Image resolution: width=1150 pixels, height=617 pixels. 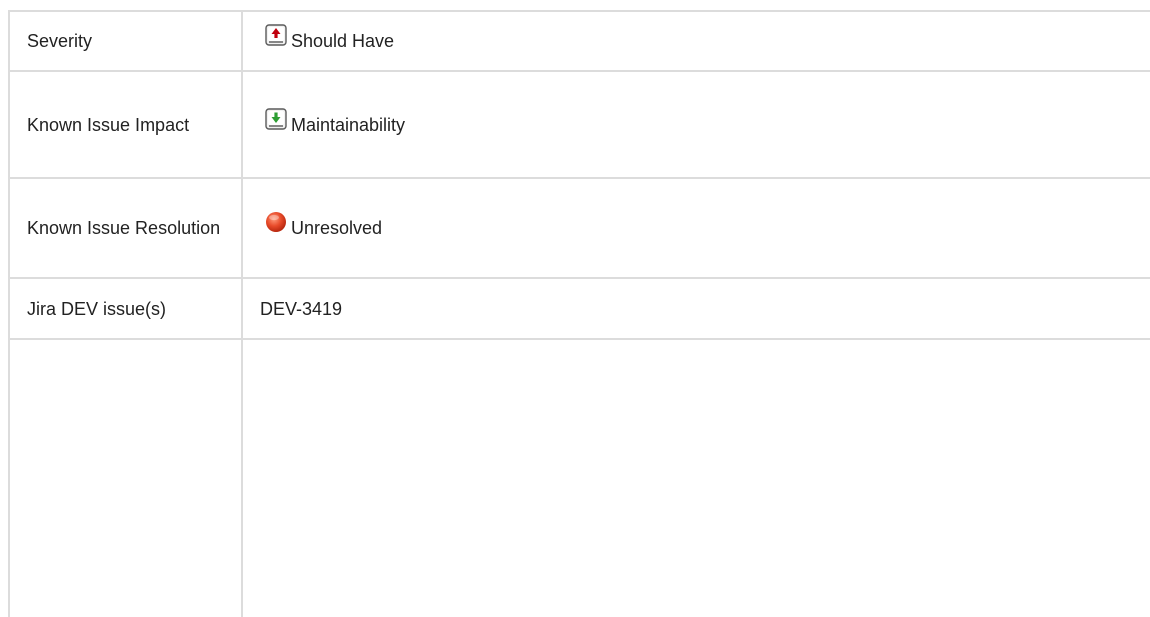 What do you see at coordinates (276, 222) in the screenshot?
I see `red-circle-status-icon` at bounding box center [276, 222].